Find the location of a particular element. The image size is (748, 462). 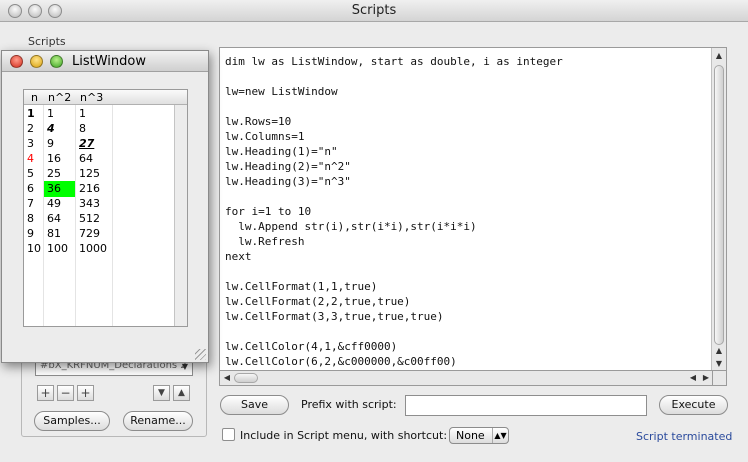

include-in-menu-checkbox is located at coordinates (228, 434).